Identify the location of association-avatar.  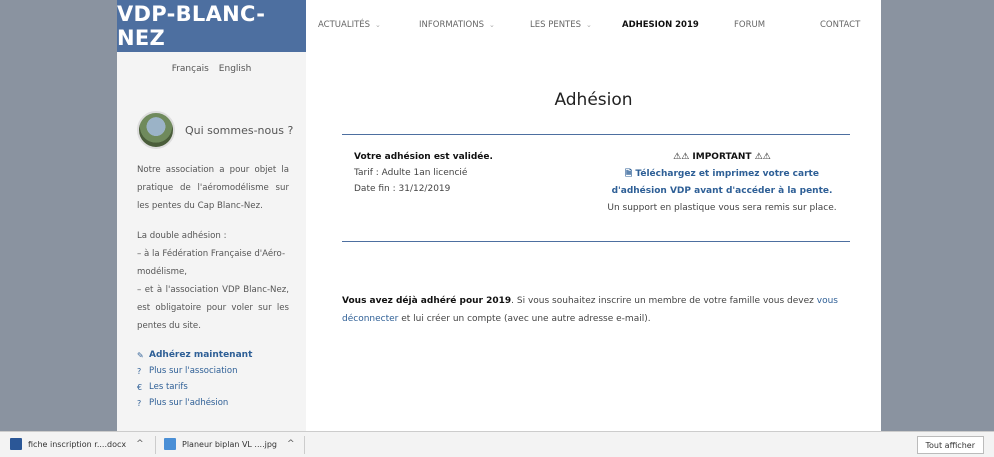
(156, 130).